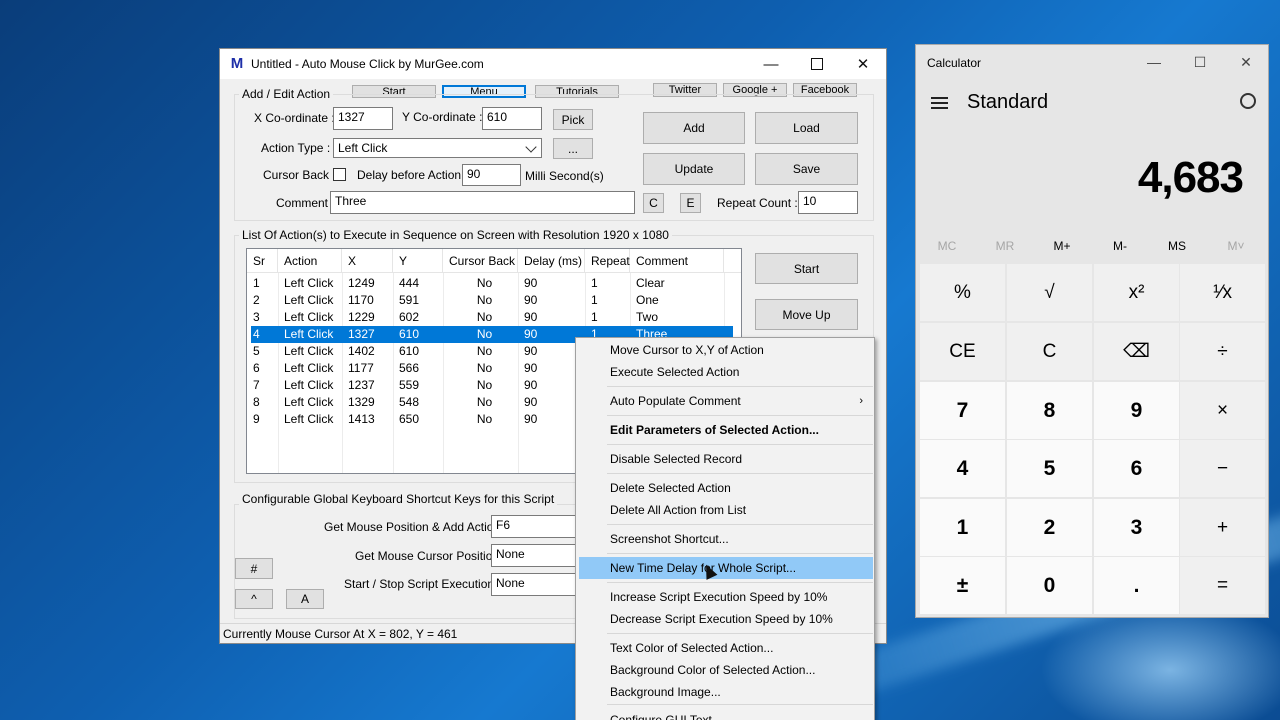 The image size is (1280, 720). What do you see at coordinates (480, 261) in the screenshot?
I see `column-header-cursor-back: Cursor Back` at bounding box center [480, 261].